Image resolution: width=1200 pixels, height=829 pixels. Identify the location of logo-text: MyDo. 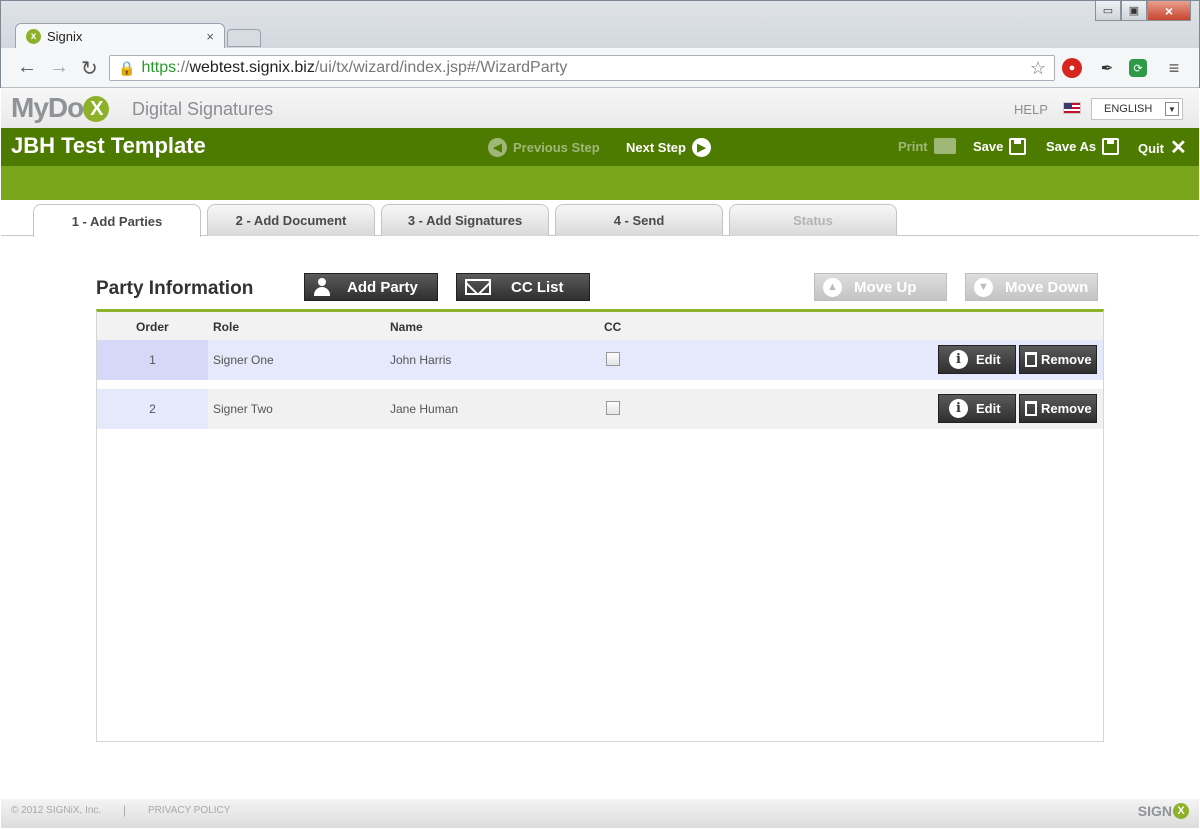
(47, 107).